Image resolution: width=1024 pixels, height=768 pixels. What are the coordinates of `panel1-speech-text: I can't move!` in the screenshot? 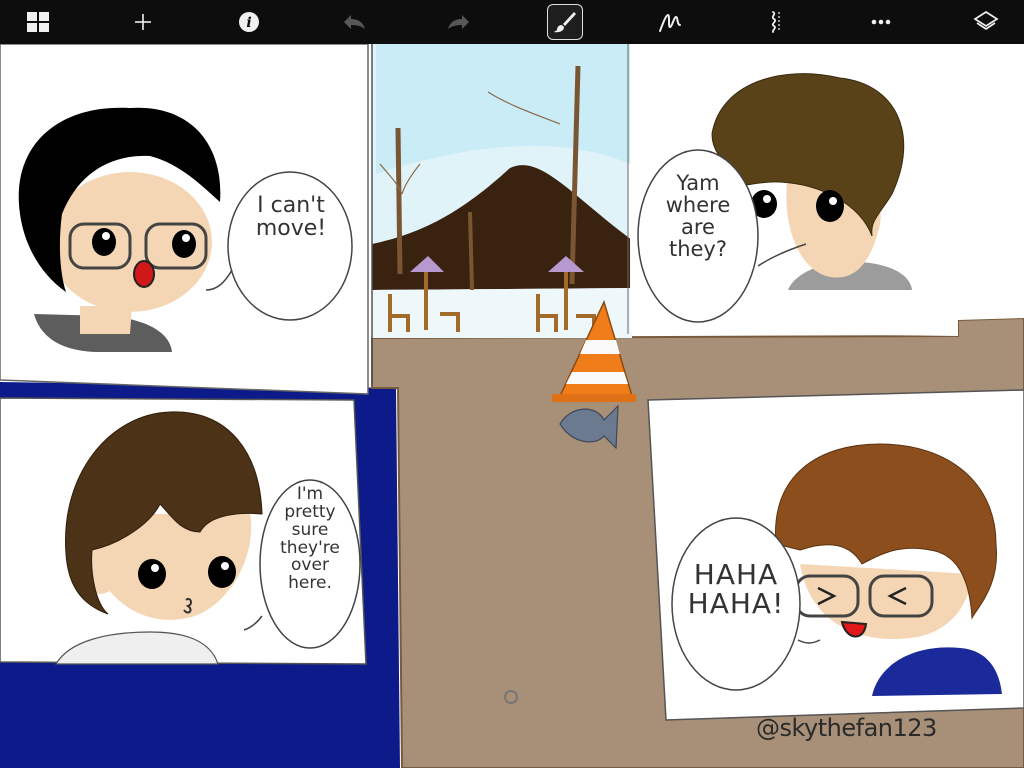 It's located at (291, 217).